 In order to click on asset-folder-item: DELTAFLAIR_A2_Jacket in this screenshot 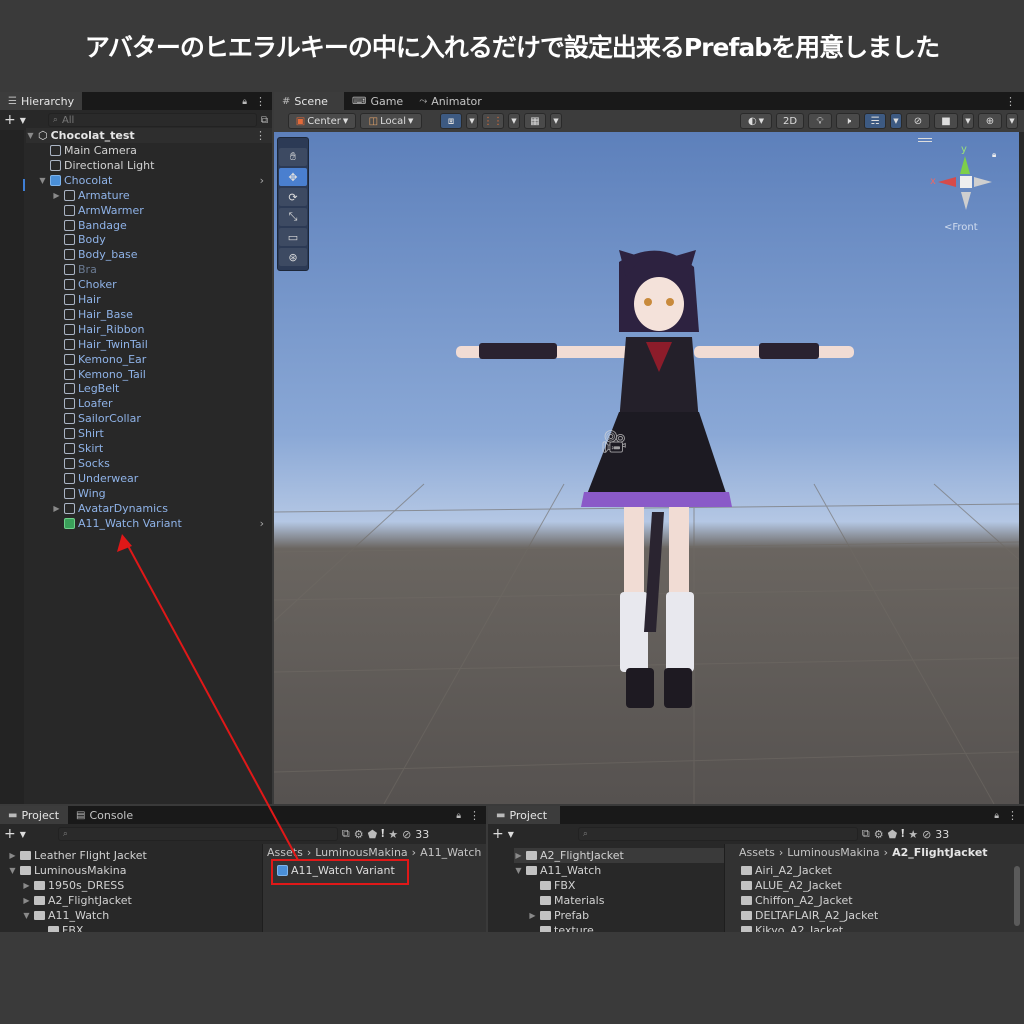, I will do `click(809, 915)`.